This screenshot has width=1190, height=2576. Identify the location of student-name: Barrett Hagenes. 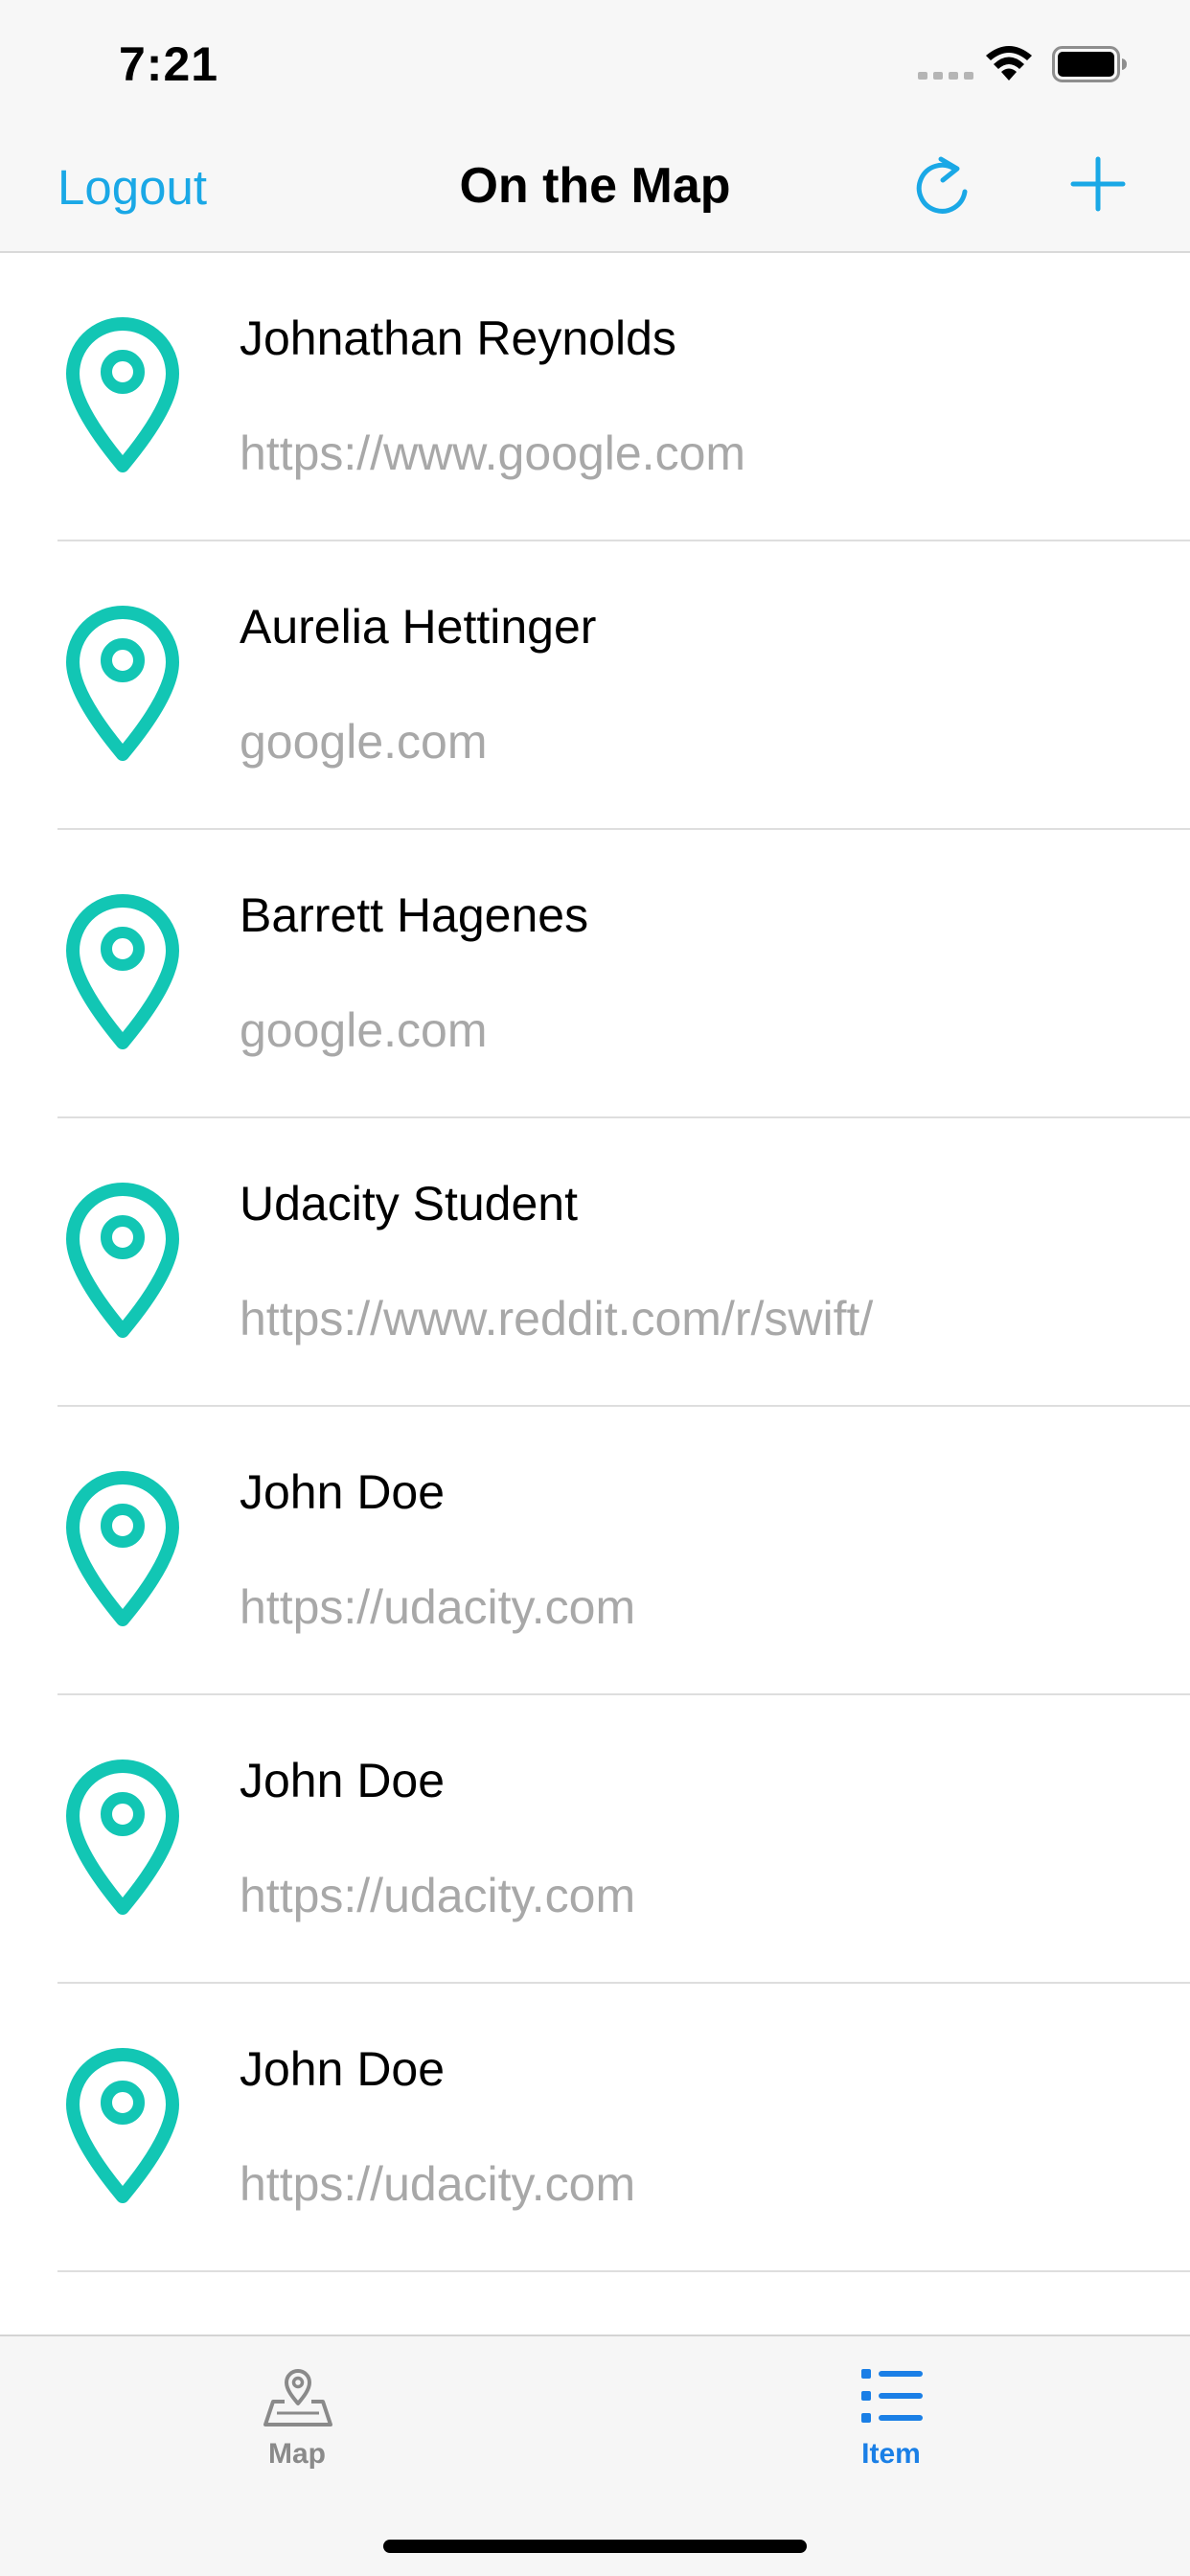
(414, 915).